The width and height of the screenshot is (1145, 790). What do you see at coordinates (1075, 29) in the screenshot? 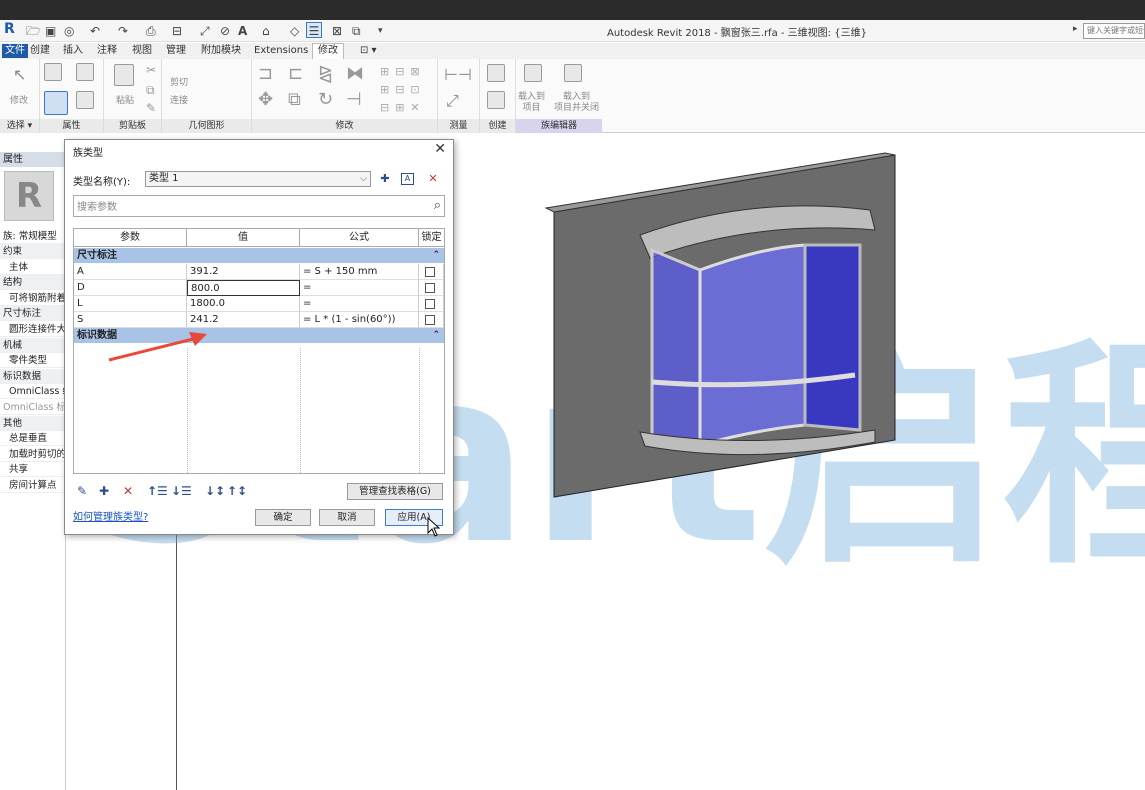
I see `expand-icon: ▸` at bounding box center [1075, 29].